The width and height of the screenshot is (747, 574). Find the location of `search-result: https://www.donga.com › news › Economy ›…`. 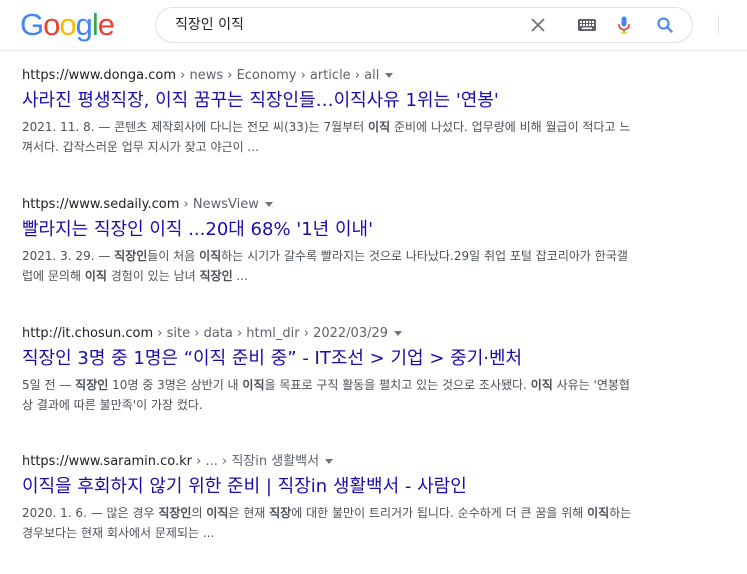

search-result: https://www.donga.com › news › Economy ›… is located at coordinates (327, 112).